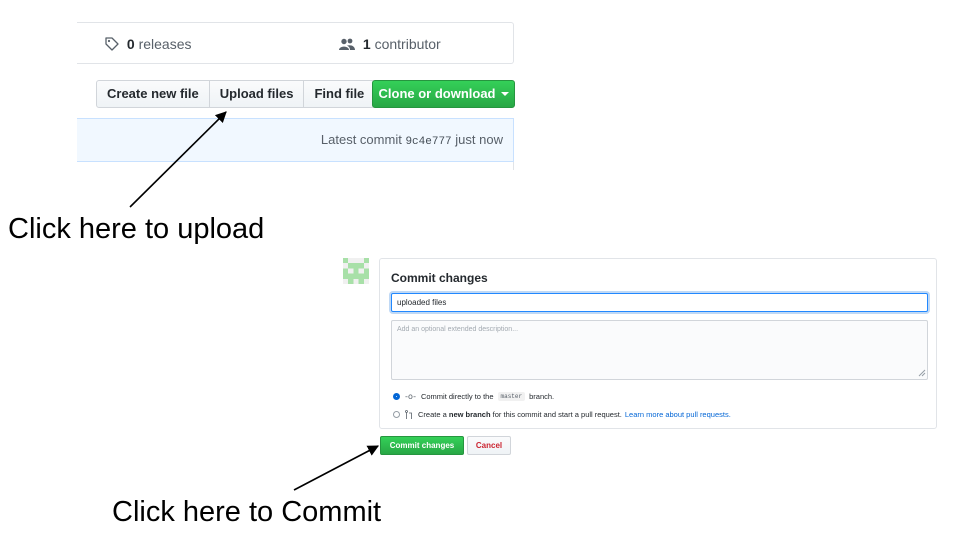  I want to click on new-branch-bold: new branch, so click(469, 414).